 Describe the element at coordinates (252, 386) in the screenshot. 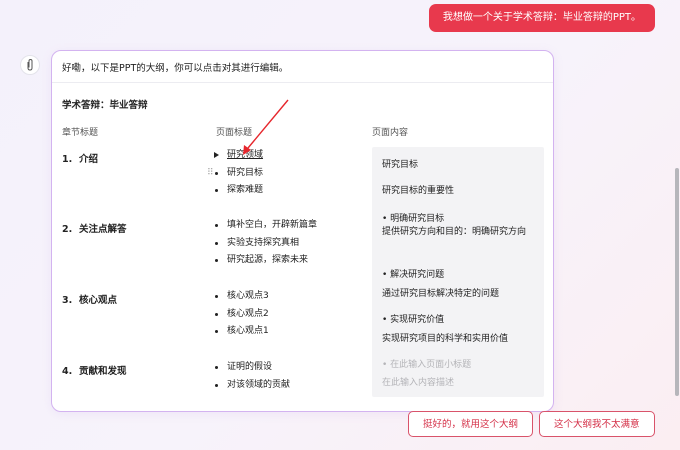

I see `page-item: 对该领域的贡献` at that location.